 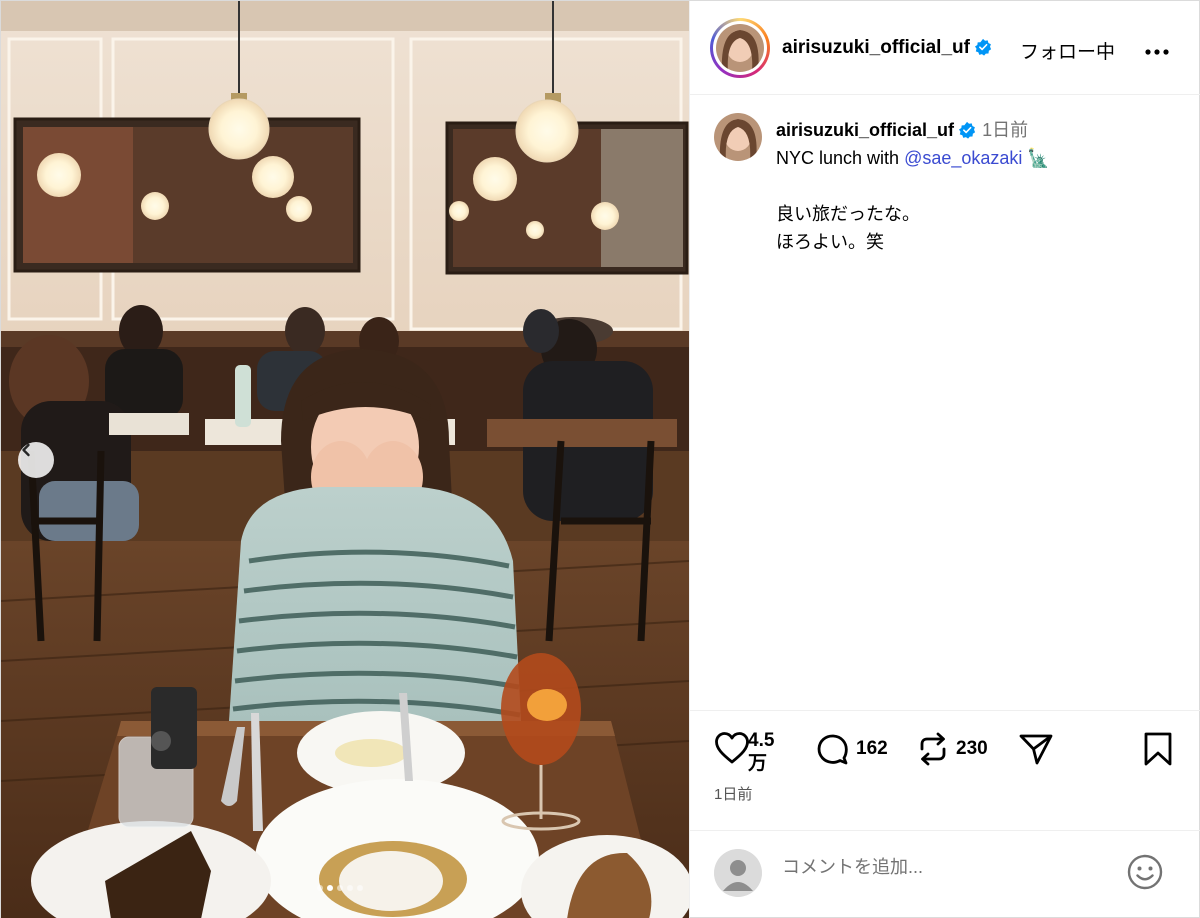 I want to click on share-icon, so click(x=1036, y=749).